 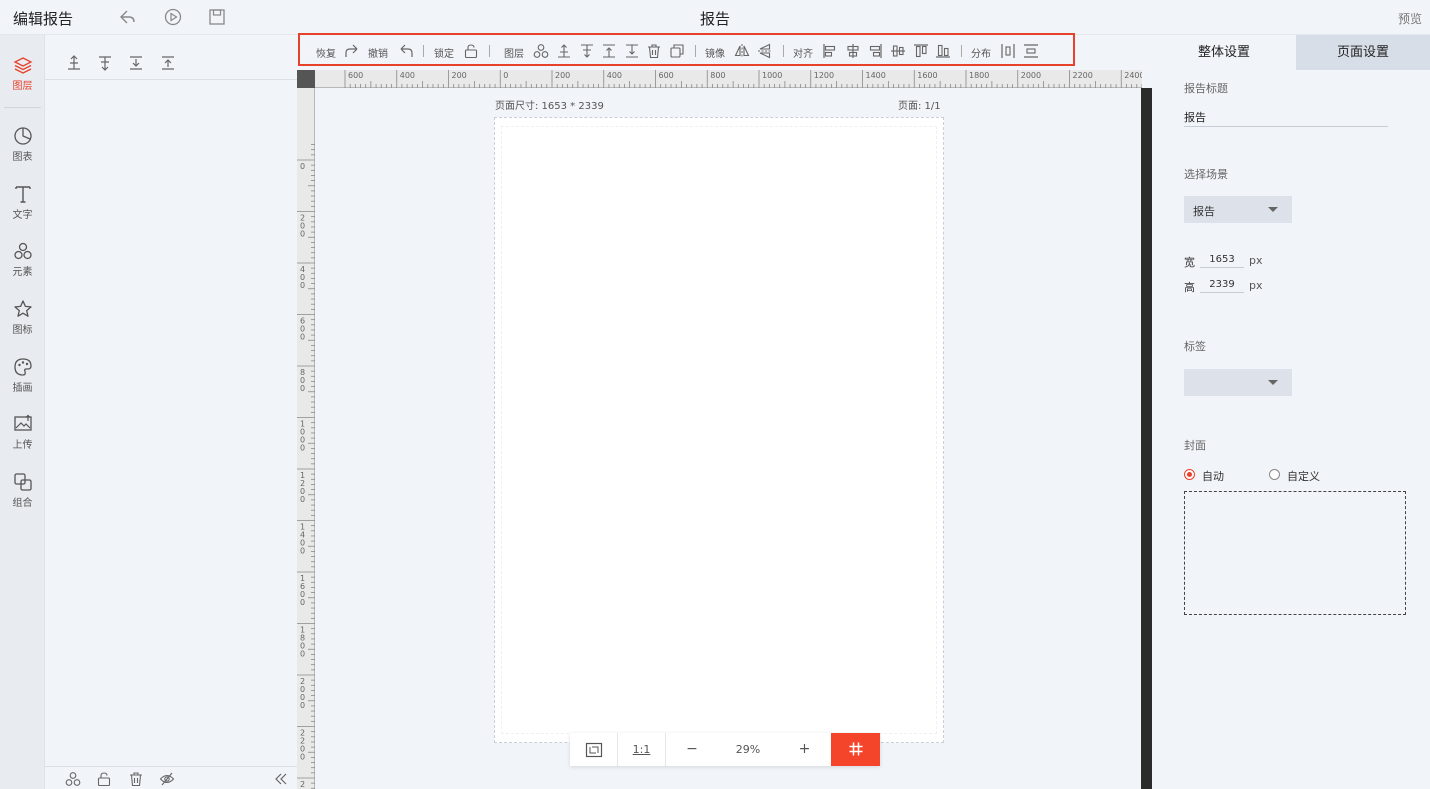 What do you see at coordinates (136, 779) in the screenshot?
I see `delete-layer-icon` at bounding box center [136, 779].